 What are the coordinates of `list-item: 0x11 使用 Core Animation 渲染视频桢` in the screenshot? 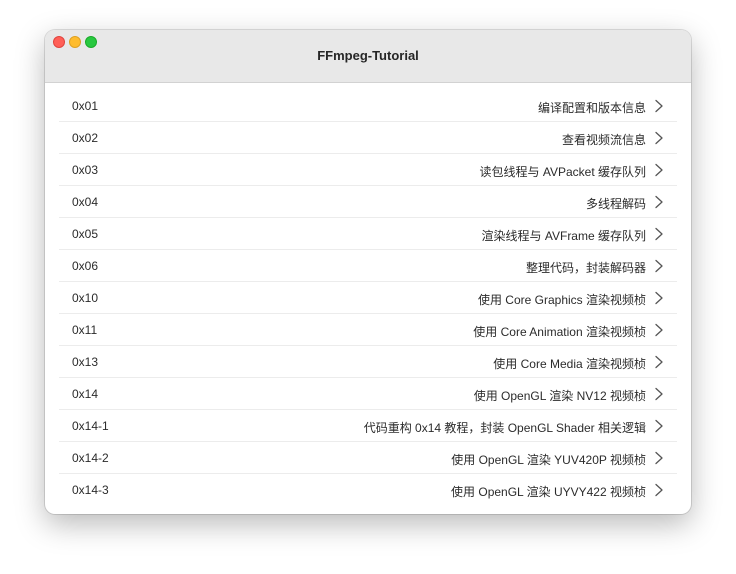 It's located at (368, 330).